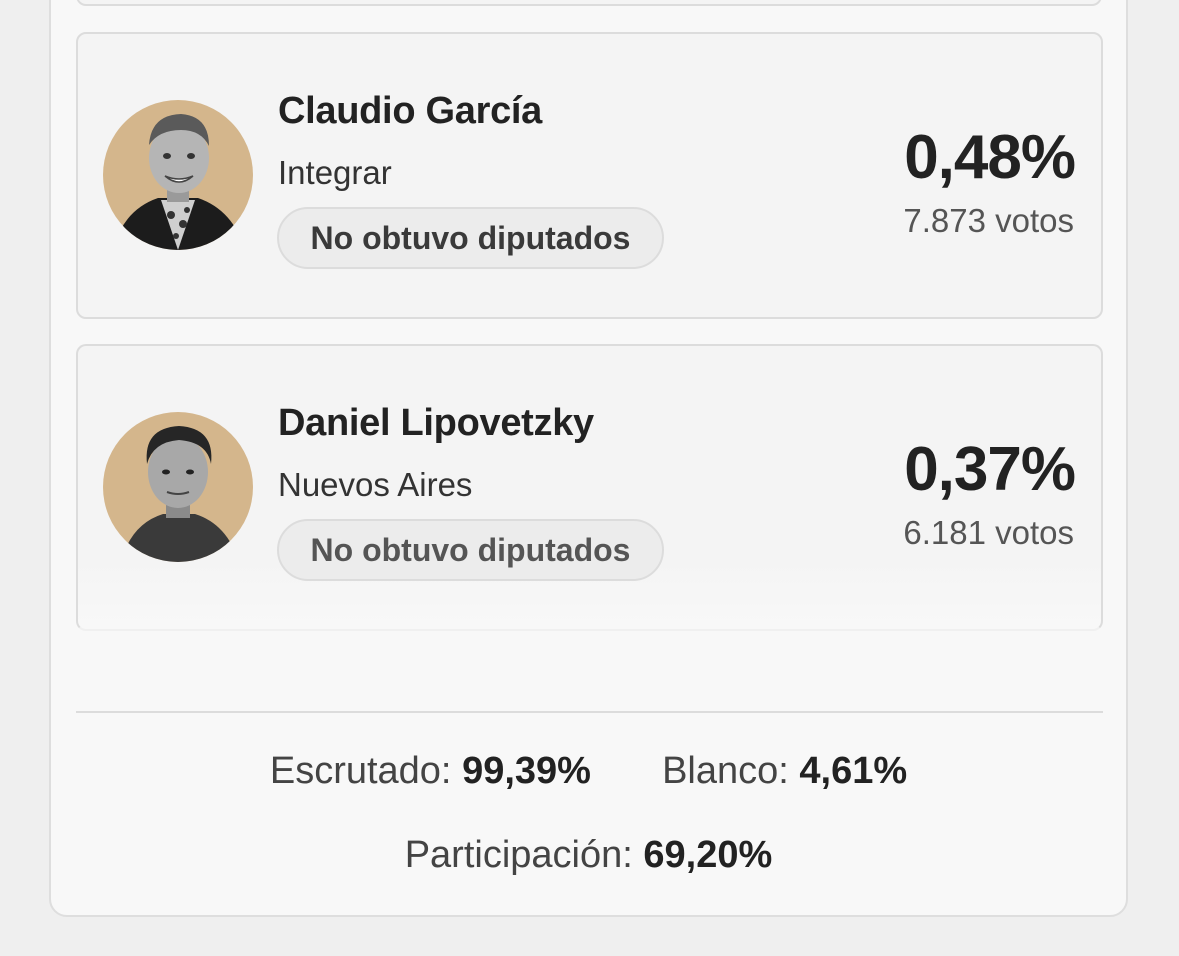  Describe the element at coordinates (410, 111) in the screenshot. I see `candidate-name: Claudio García` at that location.